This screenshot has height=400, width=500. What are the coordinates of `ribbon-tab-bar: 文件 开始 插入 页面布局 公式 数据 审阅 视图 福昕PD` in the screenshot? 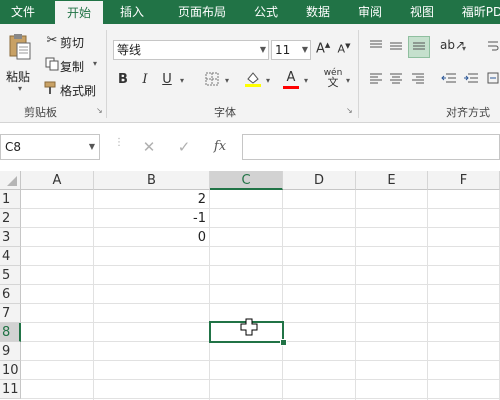 It's located at (250, 12).